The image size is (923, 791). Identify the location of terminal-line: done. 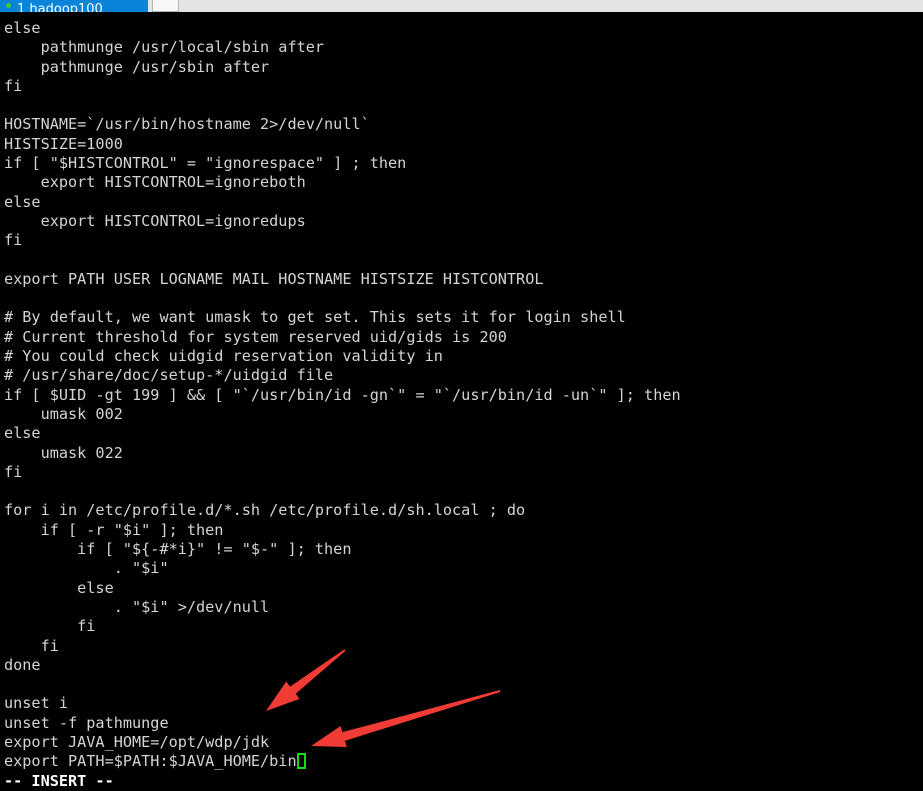
(22, 664).